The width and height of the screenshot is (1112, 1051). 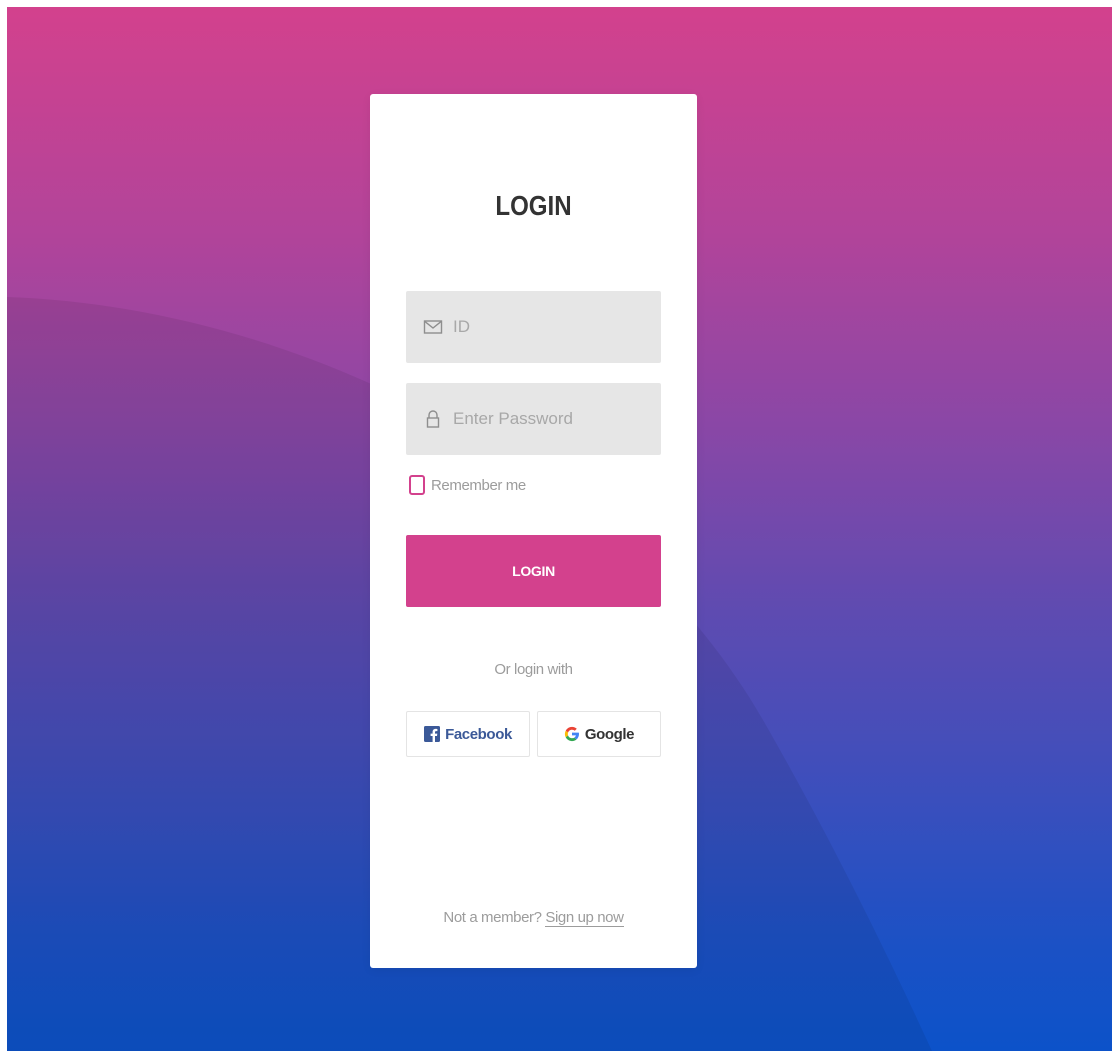 What do you see at coordinates (432, 734) in the screenshot?
I see `facebook-icon` at bounding box center [432, 734].